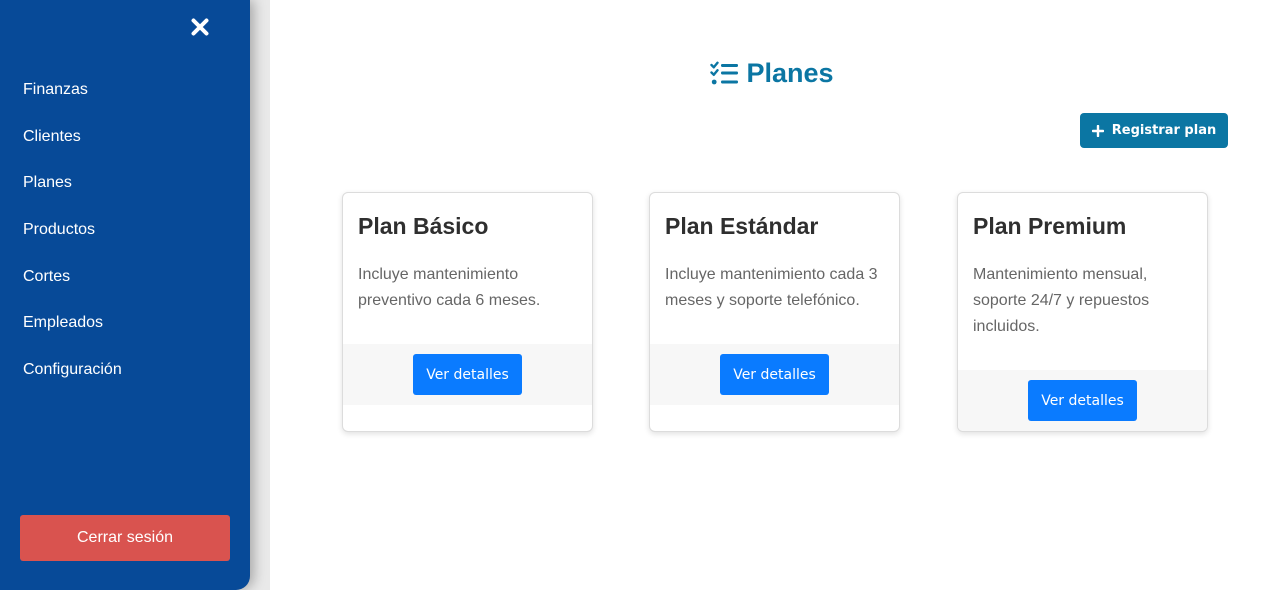 This screenshot has height=590, width=1274. I want to click on page-title-text: Planes, so click(790, 73).